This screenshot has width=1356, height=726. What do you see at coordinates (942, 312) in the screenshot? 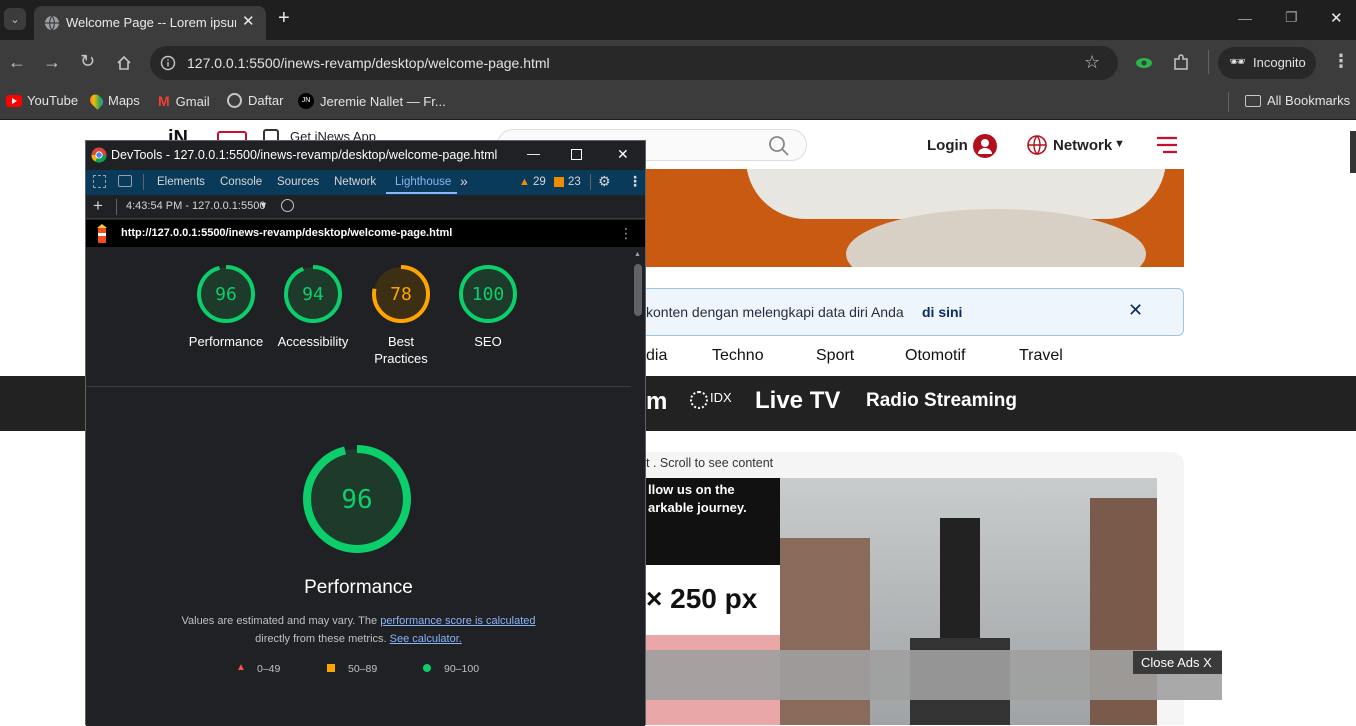
I see `notice-link: di sini` at bounding box center [942, 312].